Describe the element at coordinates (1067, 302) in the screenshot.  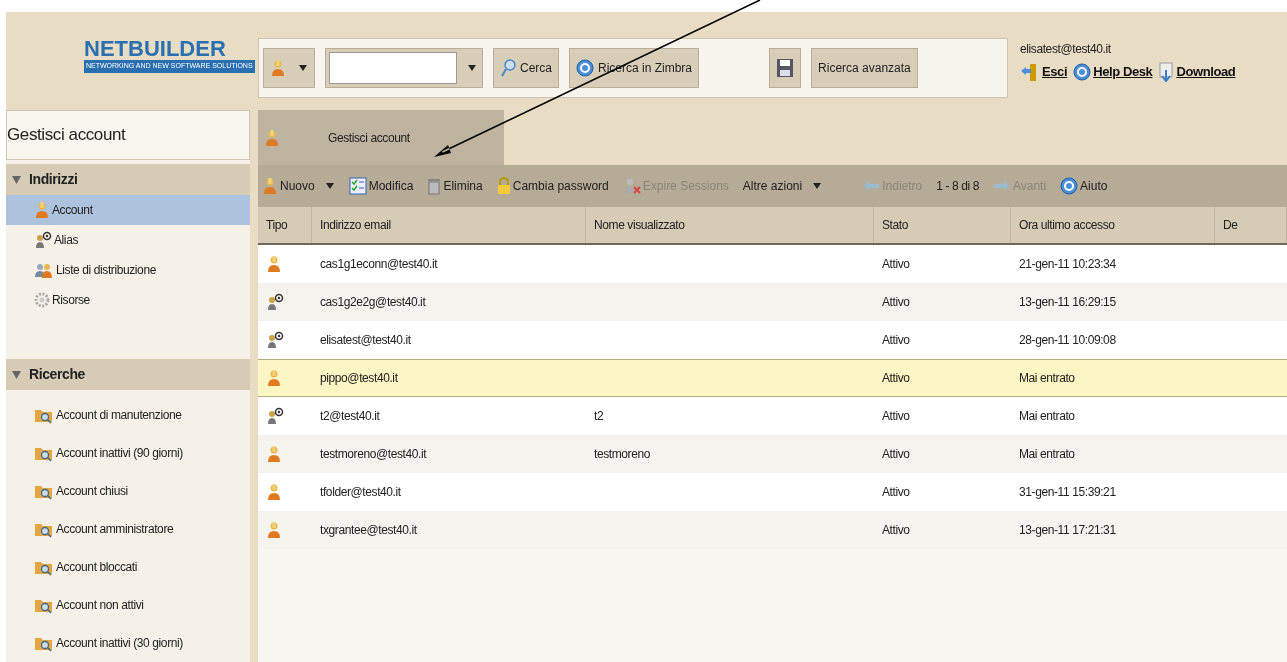
I see `time-cell-text: 13-gen-11 16:29:15` at that location.